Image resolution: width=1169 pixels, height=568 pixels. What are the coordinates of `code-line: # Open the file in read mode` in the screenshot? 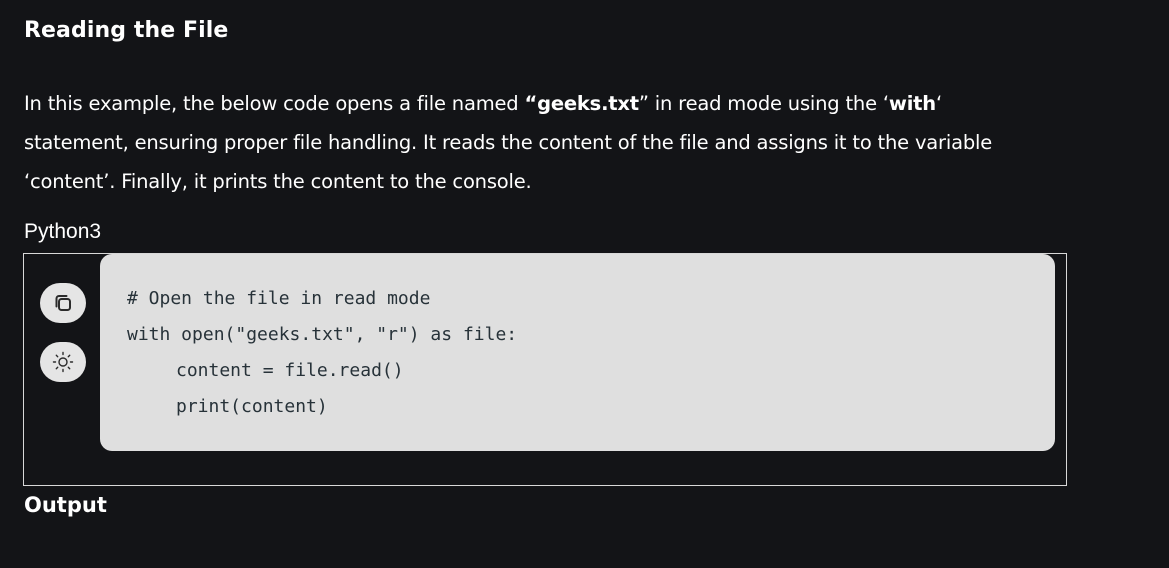 It's located at (279, 298).